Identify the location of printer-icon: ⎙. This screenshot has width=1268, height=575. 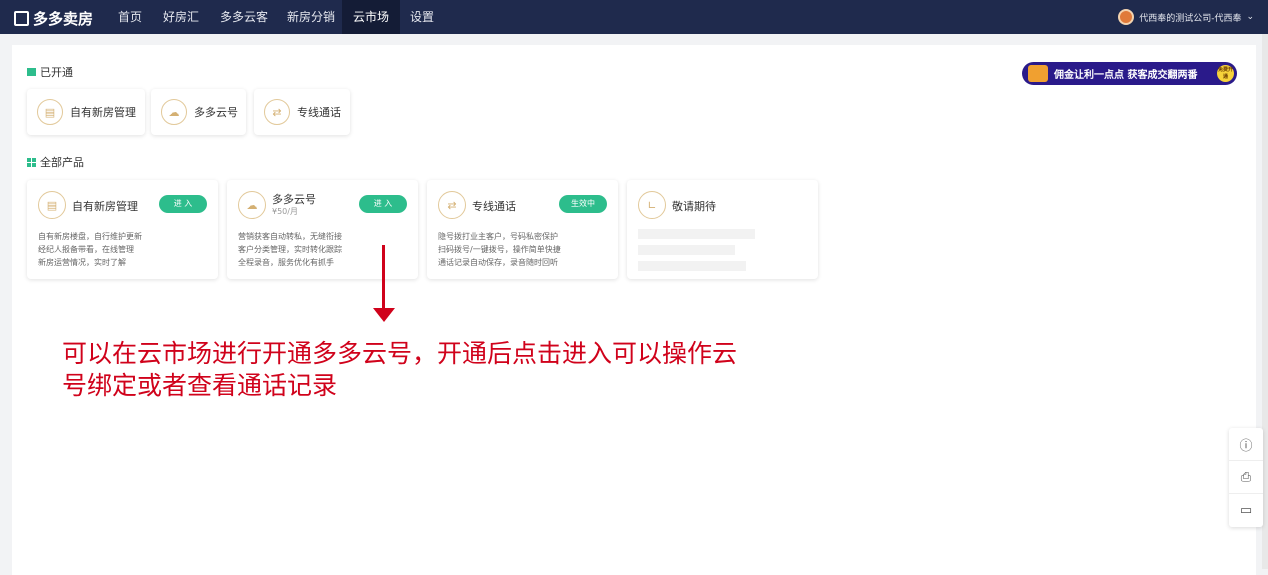
(1246, 477).